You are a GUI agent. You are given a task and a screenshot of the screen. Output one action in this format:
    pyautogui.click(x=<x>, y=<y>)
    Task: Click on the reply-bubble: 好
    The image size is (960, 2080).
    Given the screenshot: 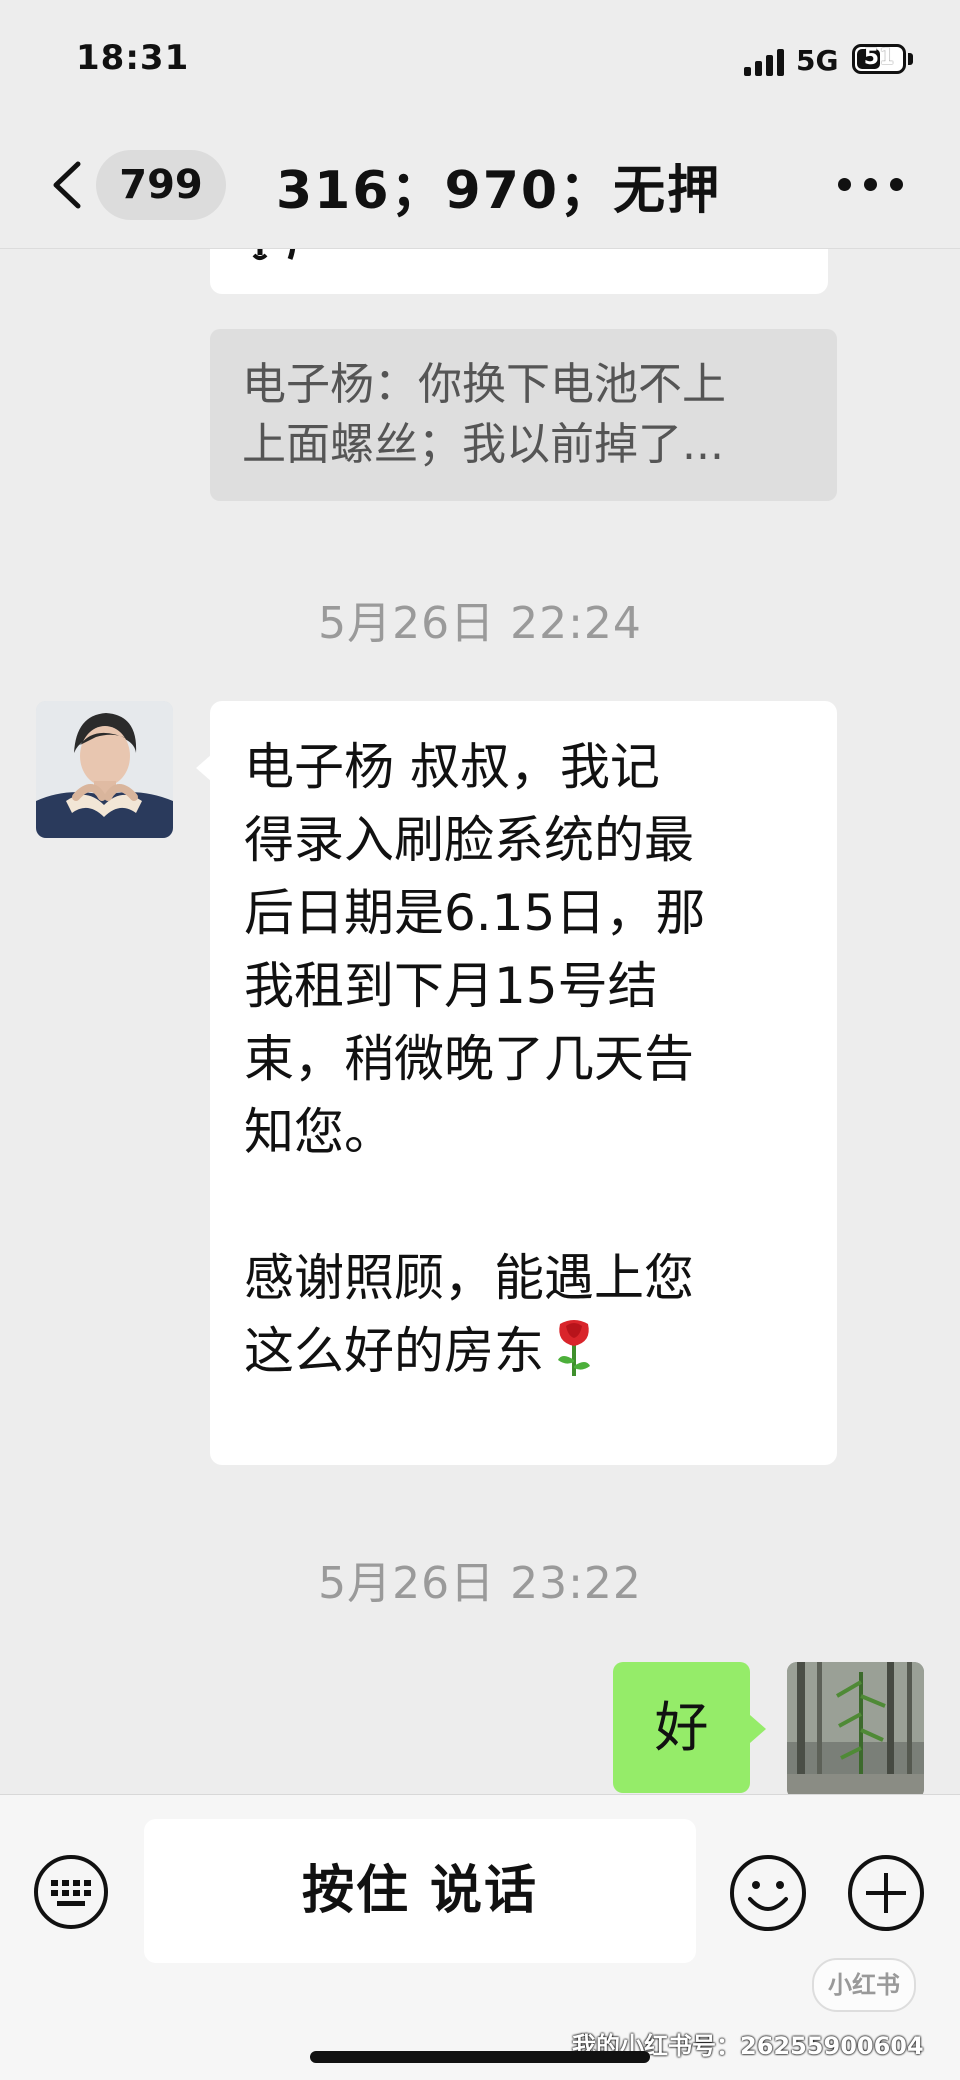 What is the action you would take?
    pyautogui.click(x=681, y=1727)
    